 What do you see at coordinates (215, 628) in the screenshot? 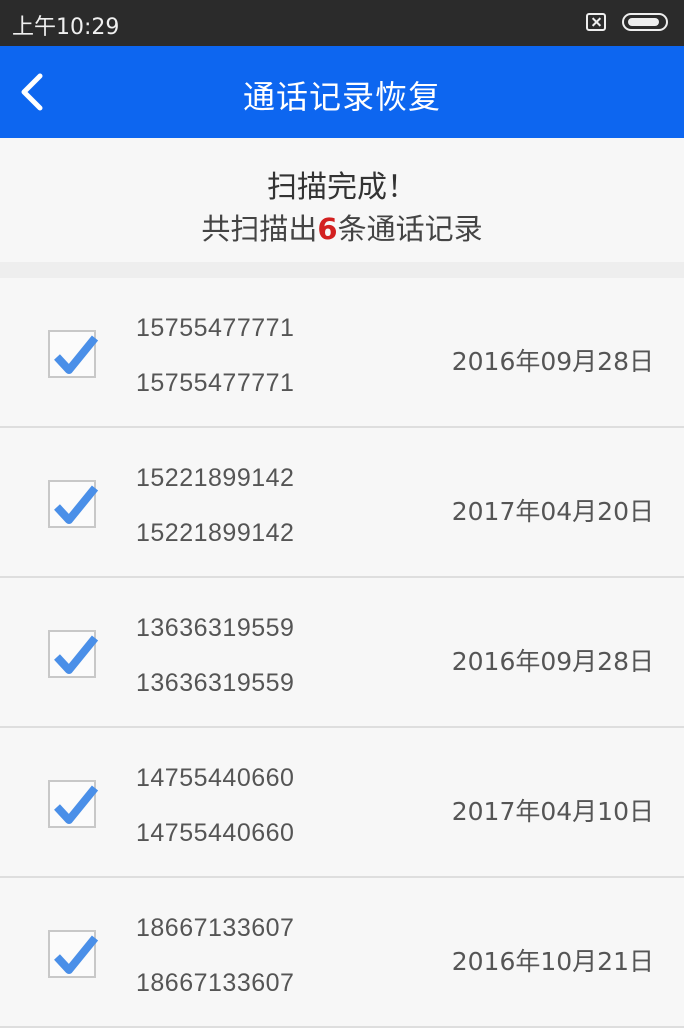
I see `record-name: 13636319559` at bounding box center [215, 628].